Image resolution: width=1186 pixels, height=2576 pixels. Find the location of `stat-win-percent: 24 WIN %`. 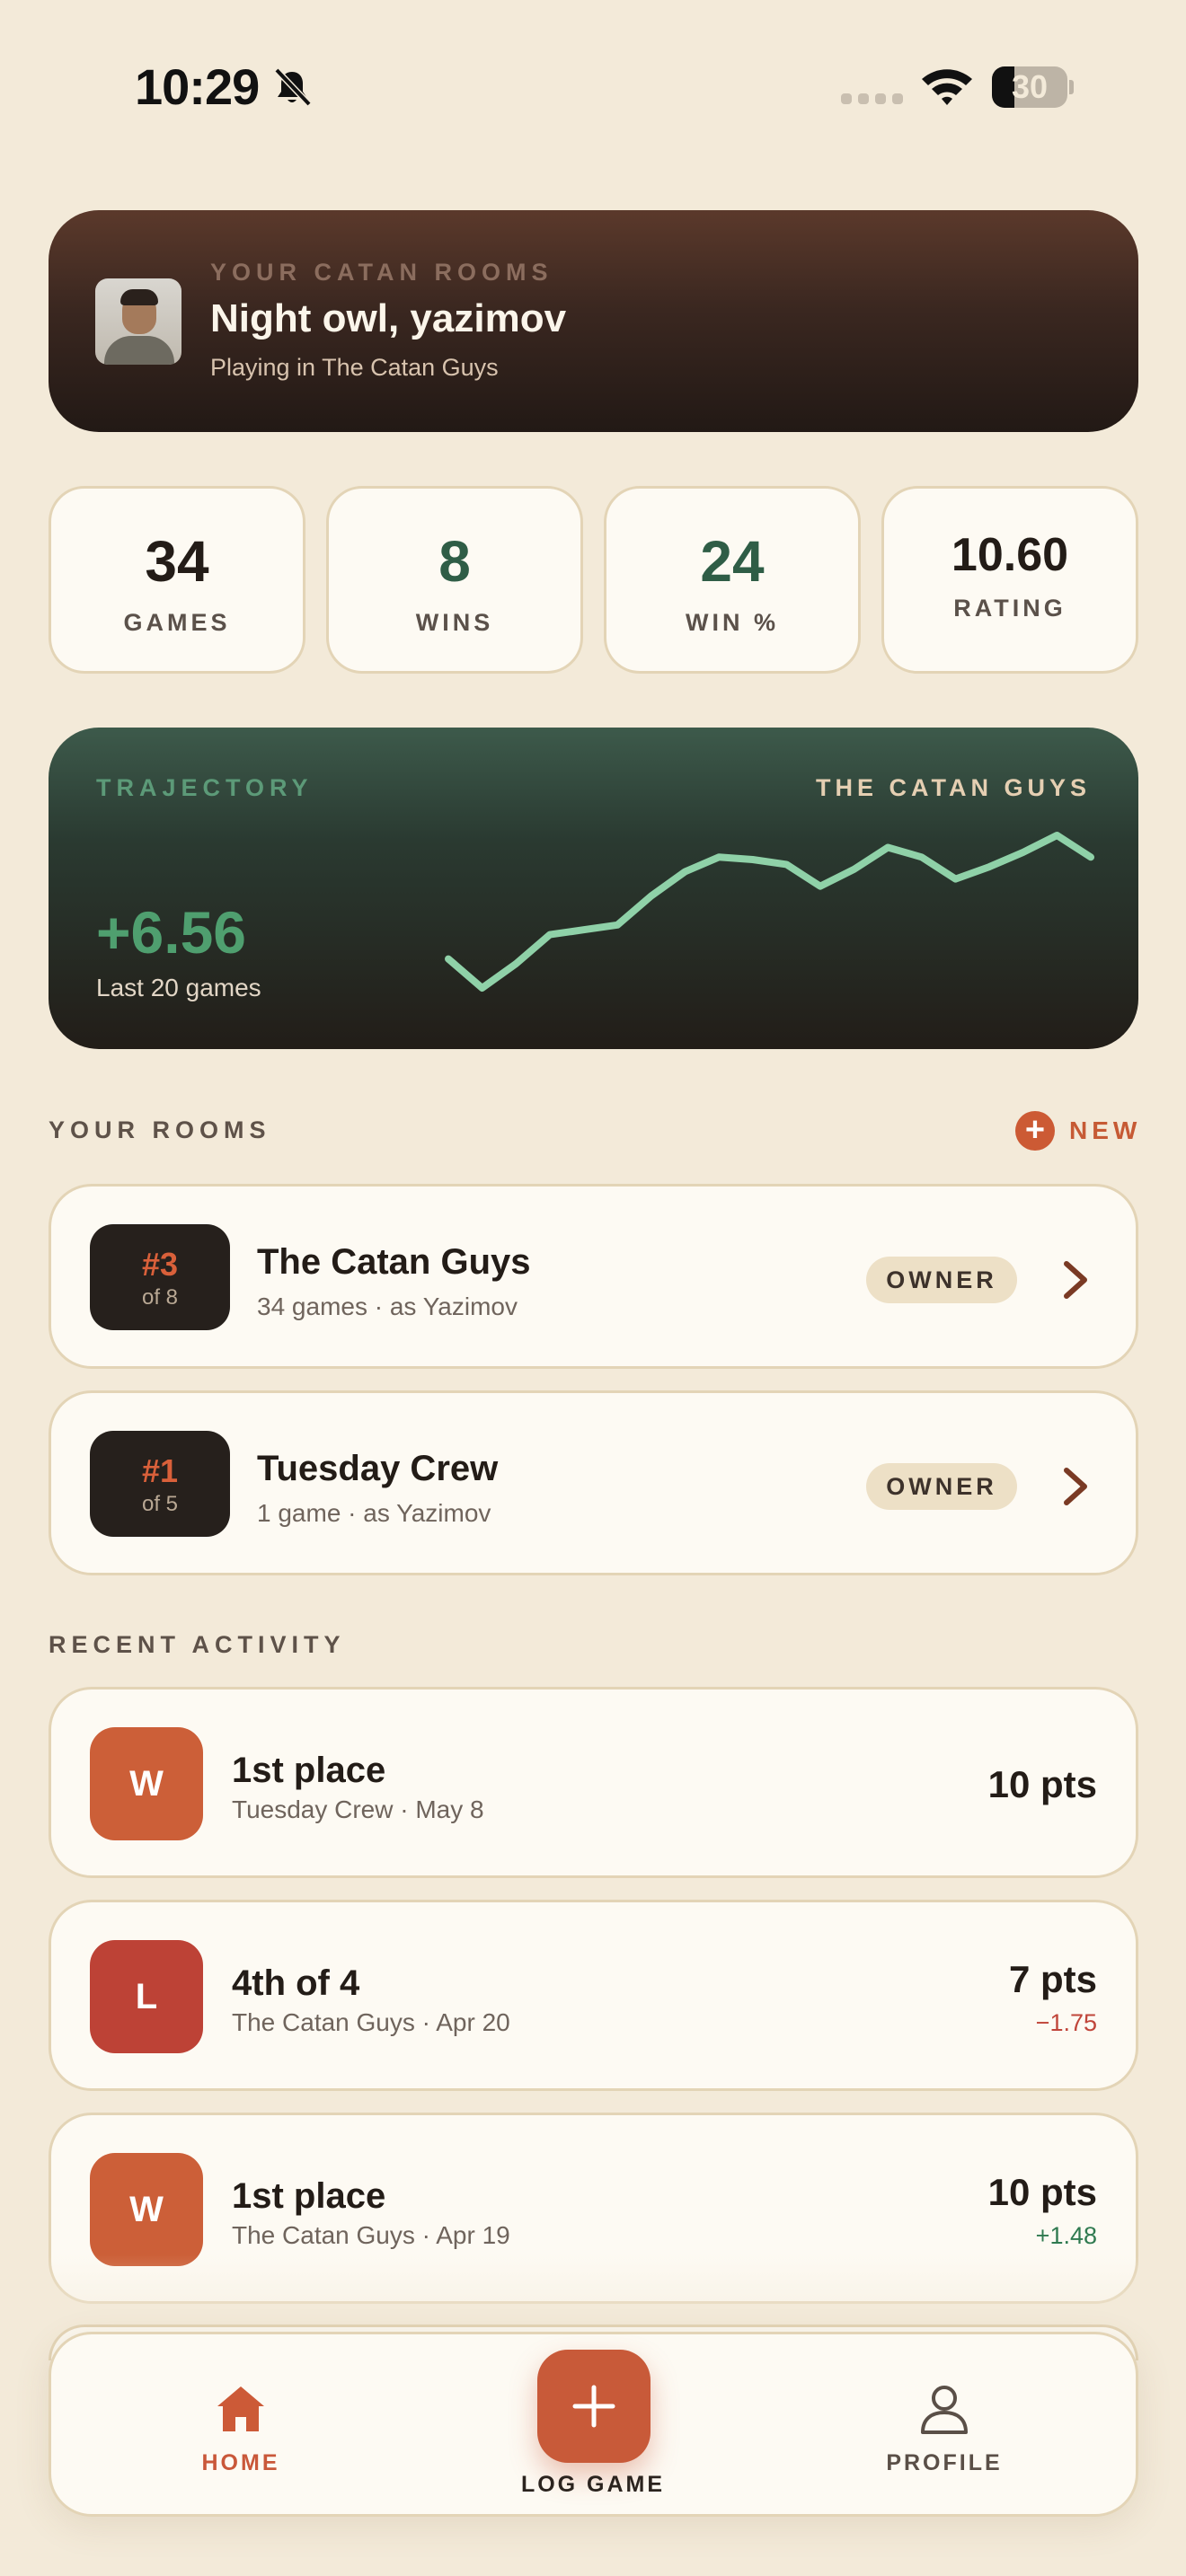

stat-win-percent: 24 WIN % is located at coordinates (732, 580).